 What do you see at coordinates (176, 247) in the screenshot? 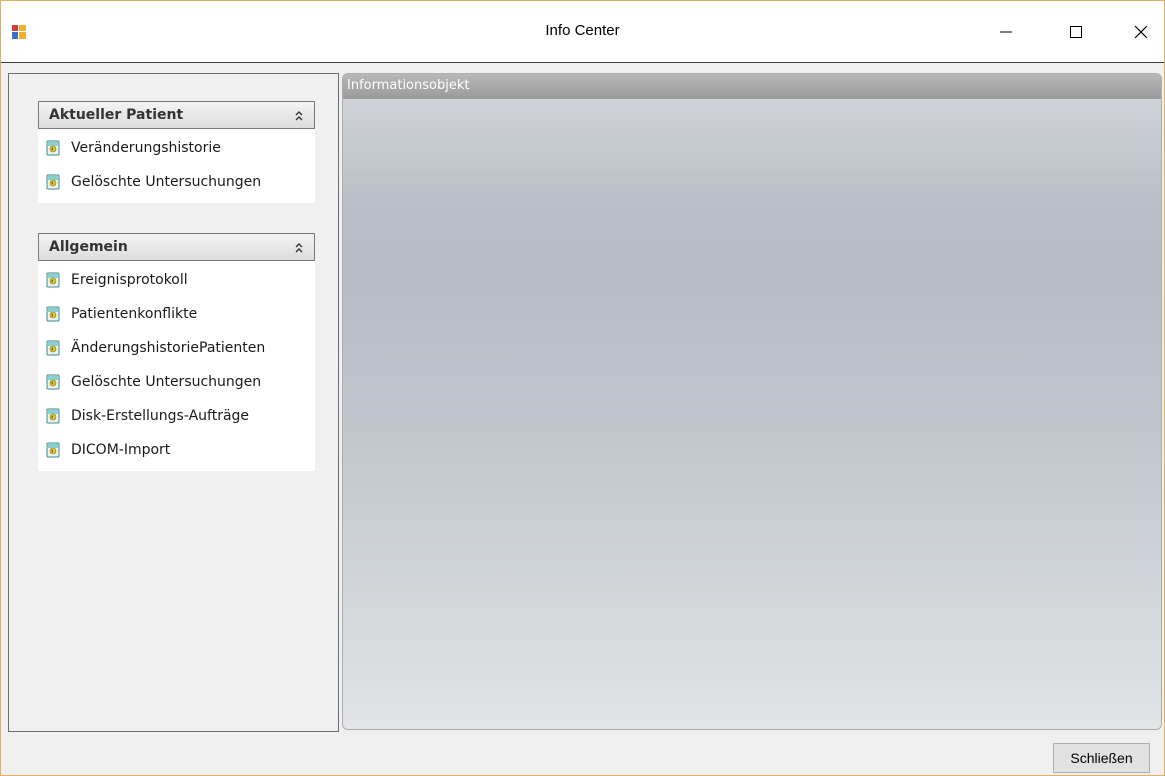
I see `group-header-allgemein: Allgemein` at bounding box center [176, 247].